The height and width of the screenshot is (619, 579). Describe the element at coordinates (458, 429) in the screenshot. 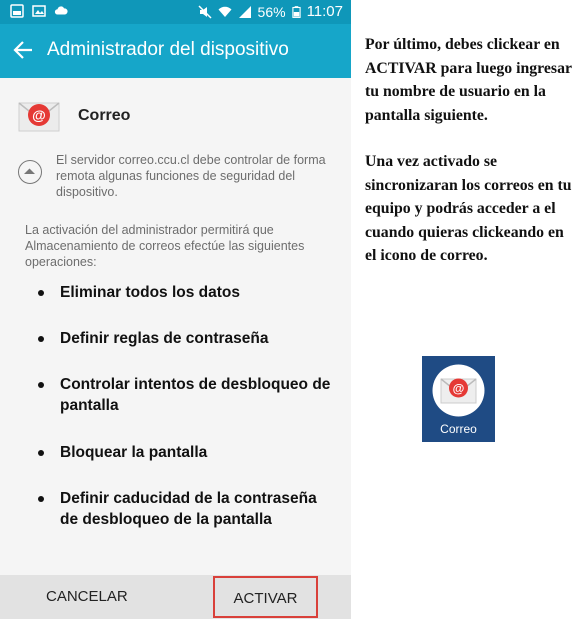

I see `launcher-icon-label: Correo` at that location.